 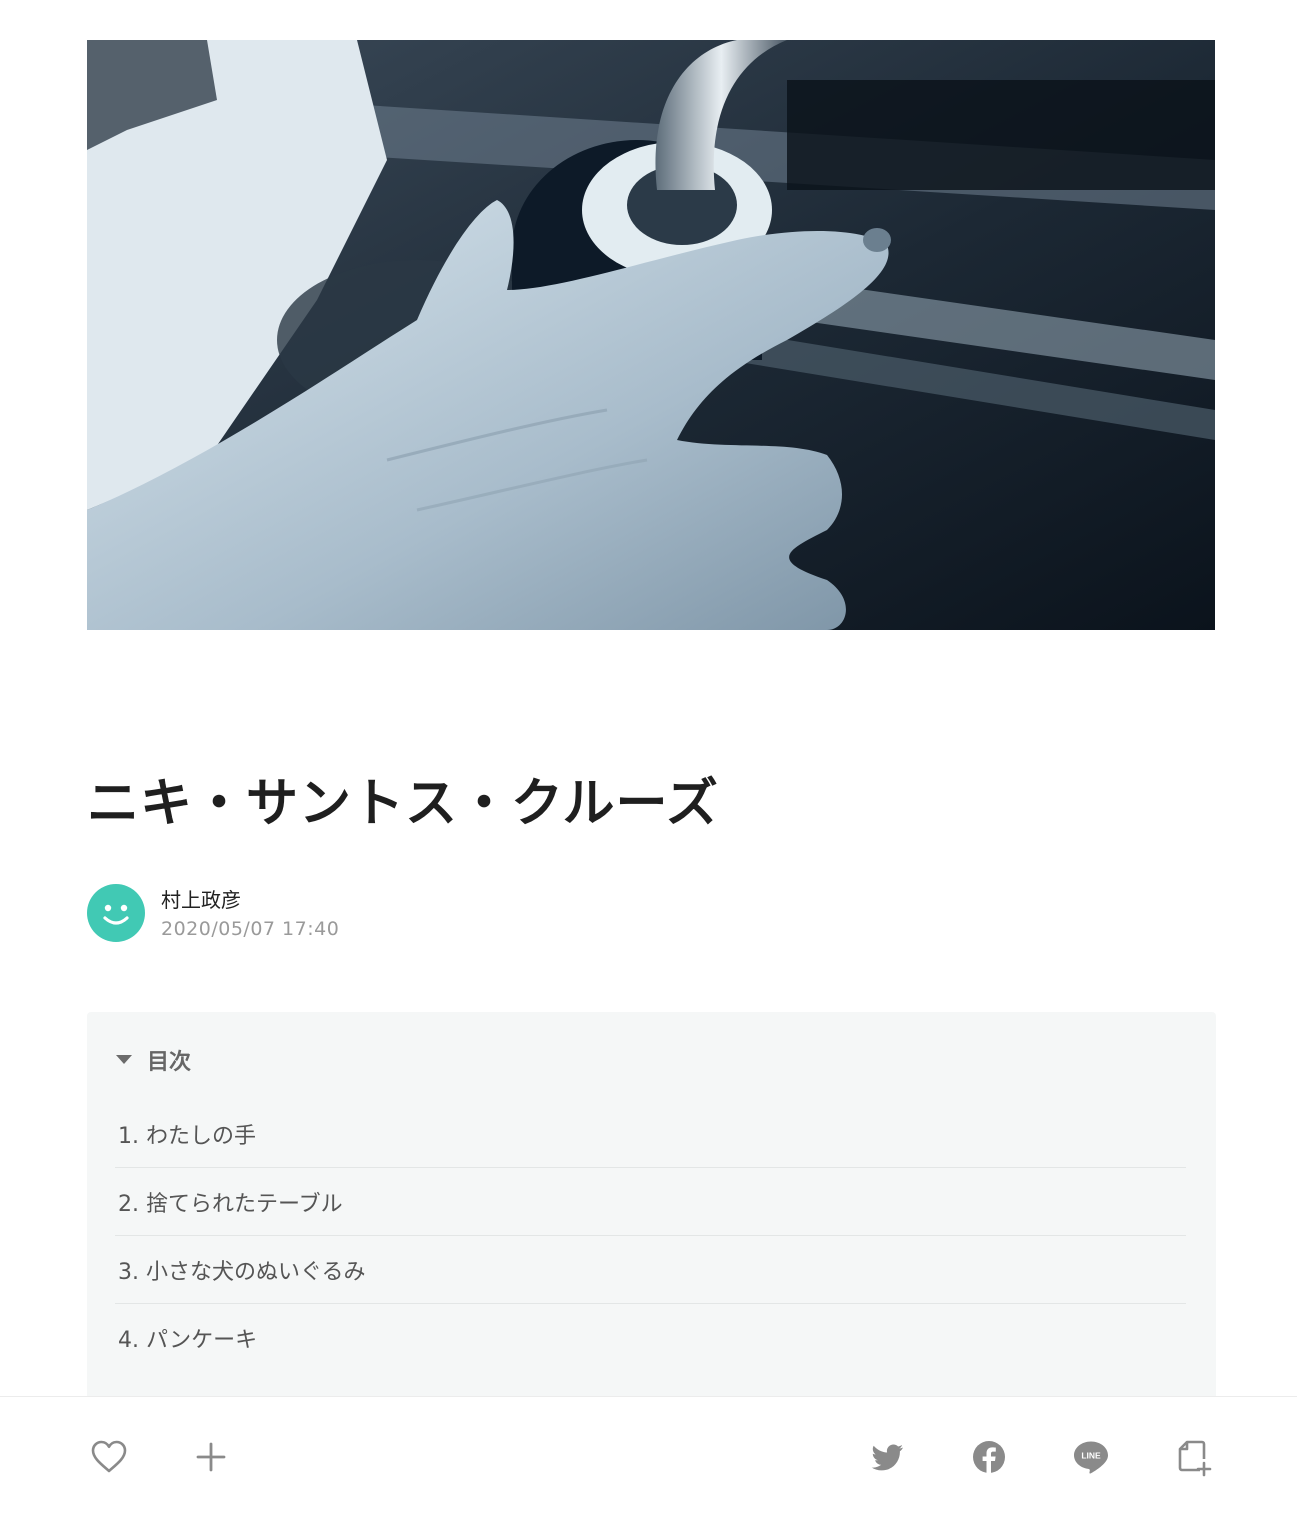 I want to click on article-title: ニキ・サントス・クルーズ, so click(x=403, y=804).